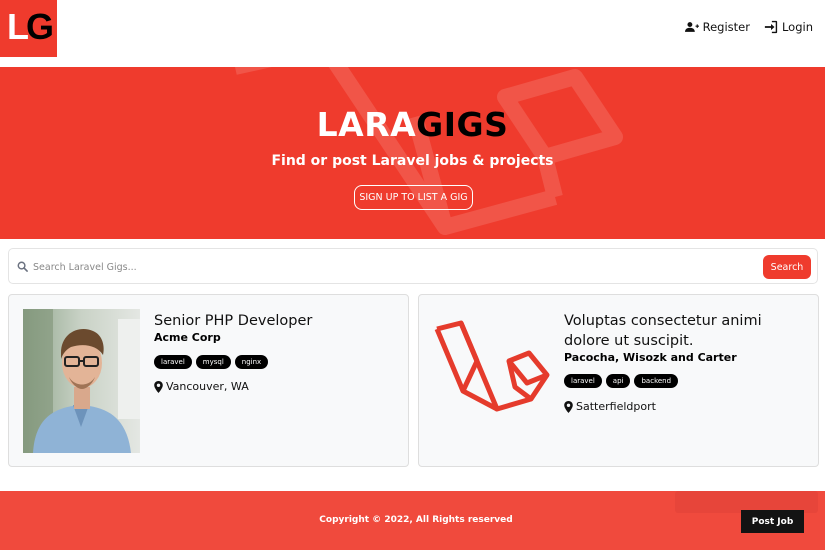 This screenshot has height=550, width=825. I want to click on login-link: Login, so click(788, 27).